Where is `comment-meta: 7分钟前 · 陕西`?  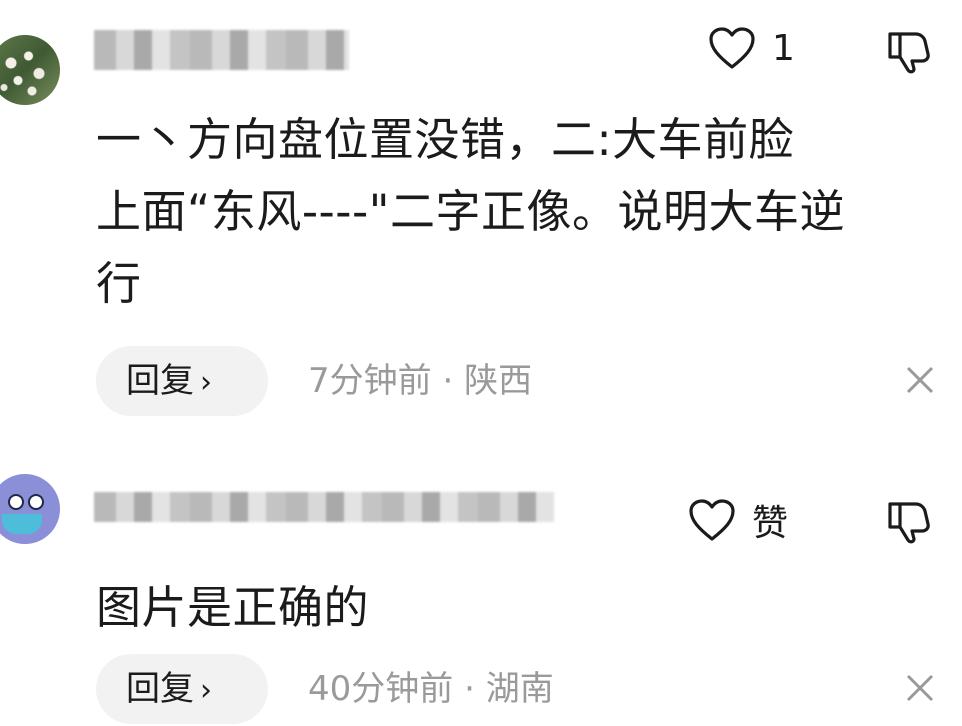
comment-meta: 7分钟前 · 陕西 is located at coordinates (420, 381).